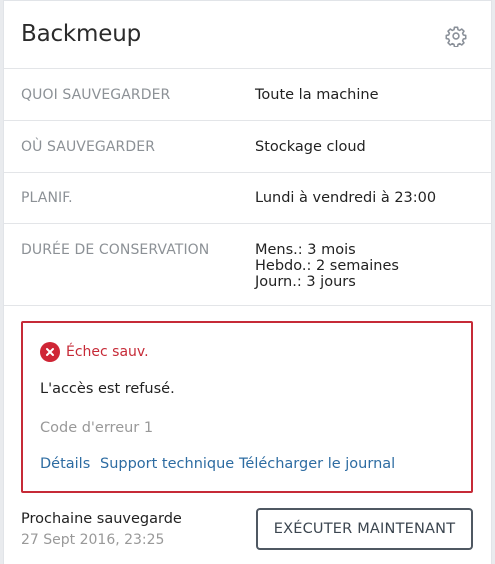 This screenshot has width=495, height=564. I want to click on retention-monthly: Mens.: 3 mois, so click(305, 250).